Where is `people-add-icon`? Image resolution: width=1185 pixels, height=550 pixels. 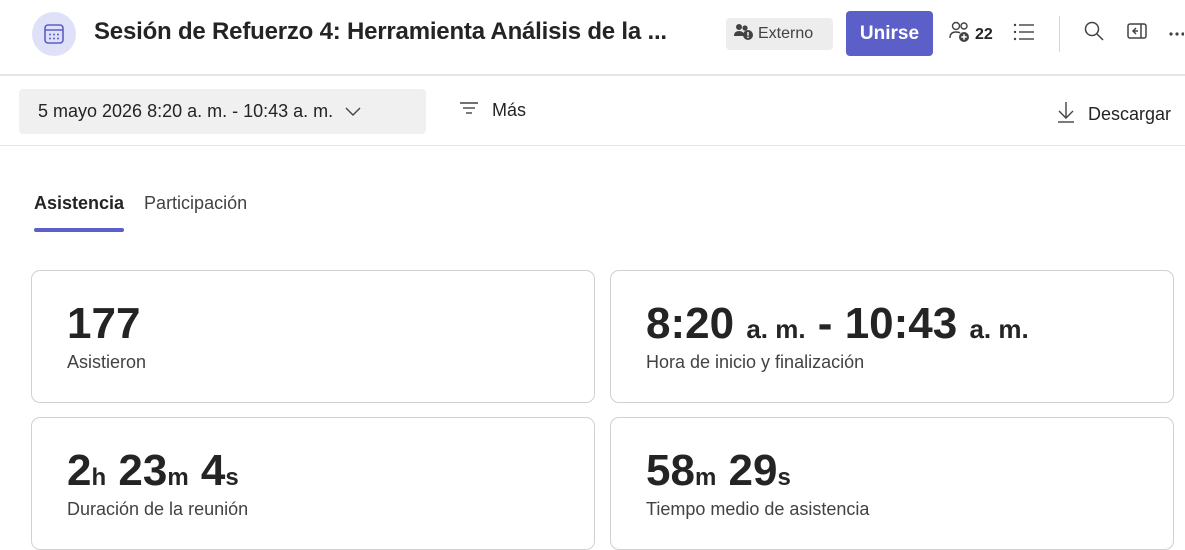
people-add-icon is located at coordinates (960, 34).